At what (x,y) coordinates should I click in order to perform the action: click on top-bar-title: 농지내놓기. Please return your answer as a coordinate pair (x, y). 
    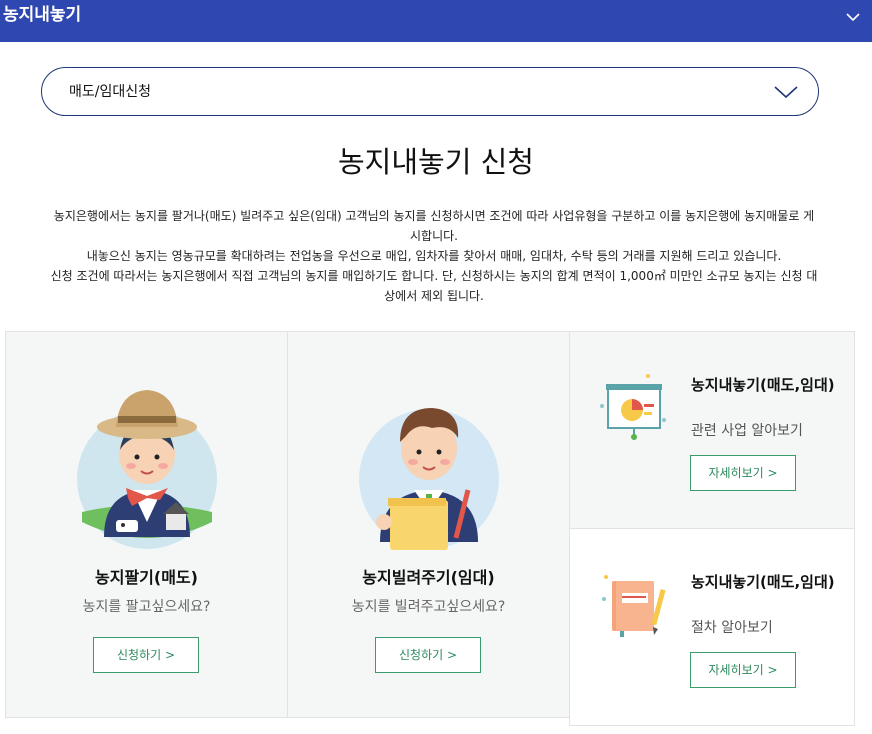
    Looking at the image, I should click on (42, 15).